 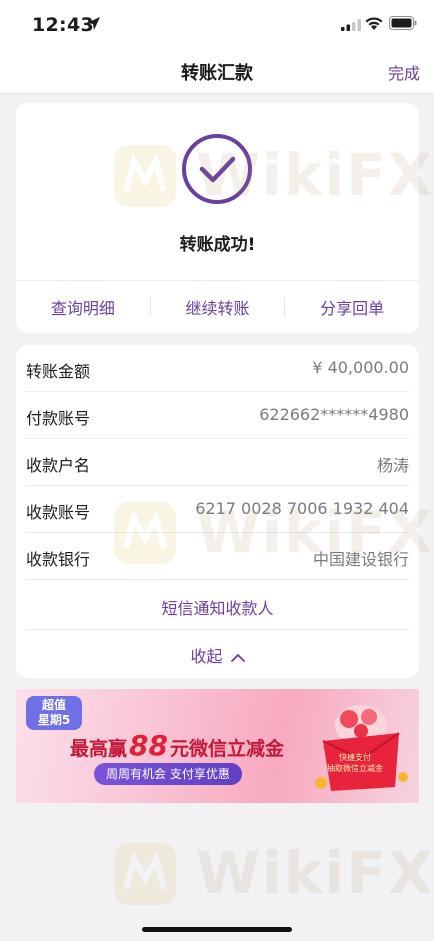 I want to click on continue-transfer-button: 继续转账, so click(x=218, y=307).